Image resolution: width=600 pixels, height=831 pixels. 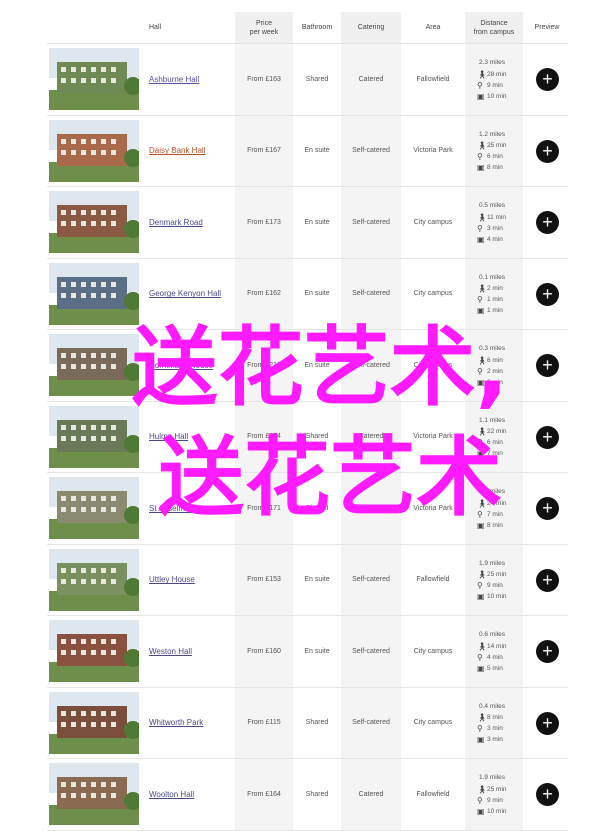 What do you see at coordinates (433, 79) in the screenshot?
I see `area-cell: Fallowfield` at bounding box center [433, 79].